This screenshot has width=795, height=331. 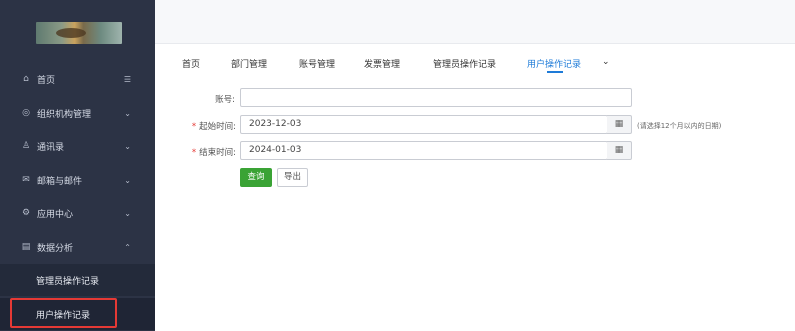 What do you see at coordinates (424, 124) in the screenshot?
I see `start-date-input: 2023-12-03` at bounding box center [424, 124].